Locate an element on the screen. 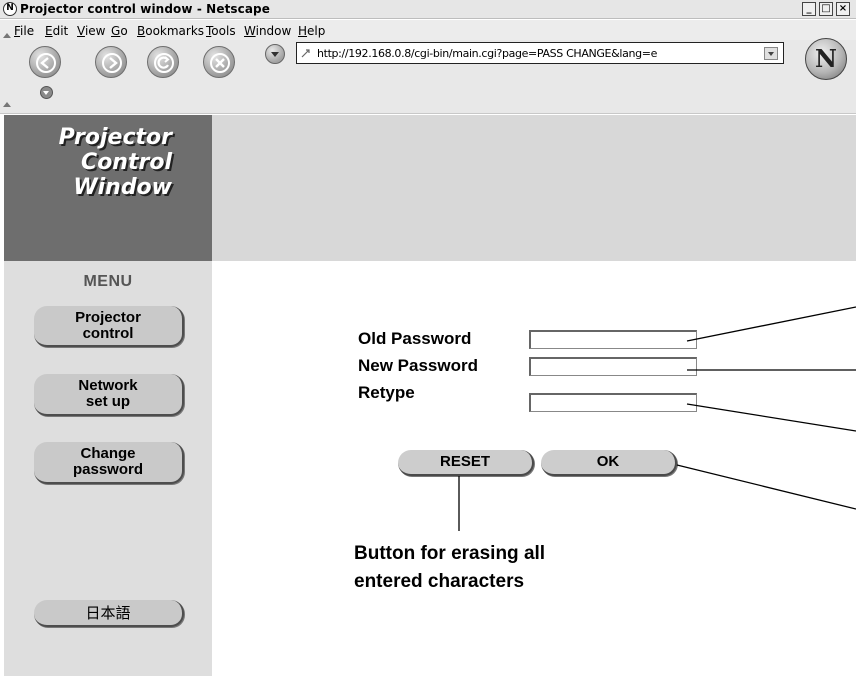 This screenshot has width=856, height=676. window-title: Projector control window - Netscape is located at coordinates (145, 9).